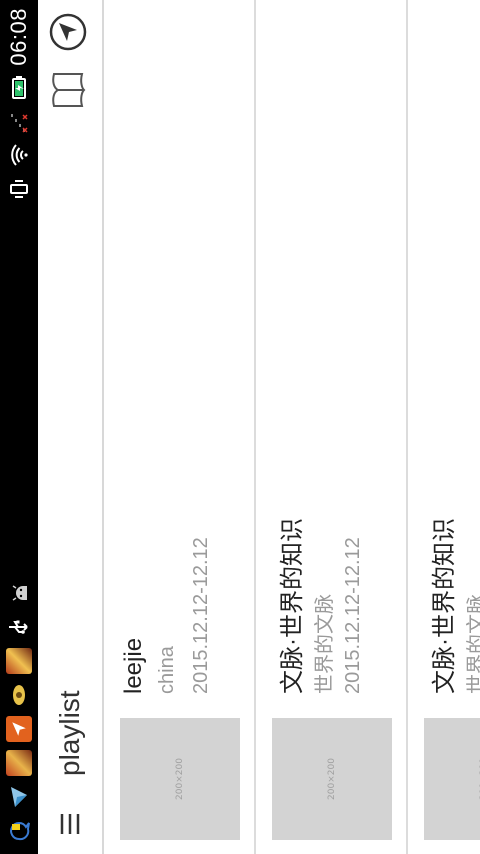 The width and height of the screenshot is (480, 854). I want to click on book-icon, so click(70, 90).